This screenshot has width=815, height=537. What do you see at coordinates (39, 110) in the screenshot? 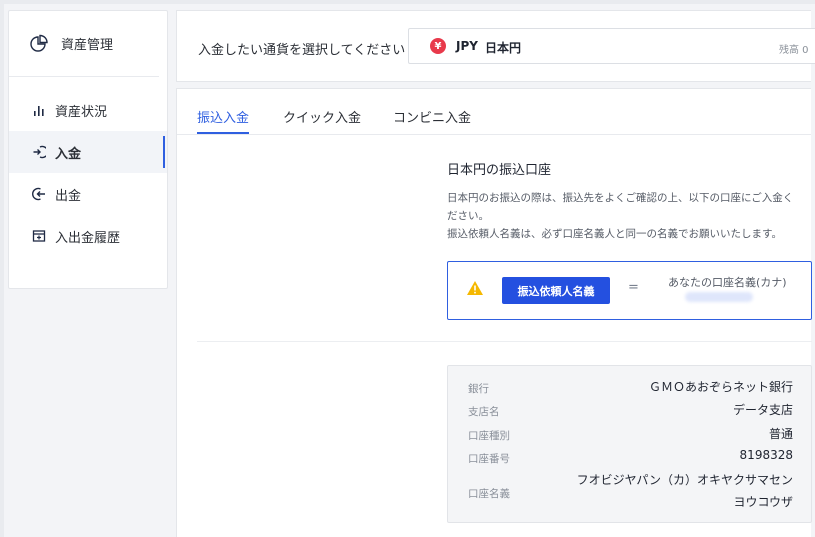
I see `bar-chart-icon` at bounding box center [39, 110].